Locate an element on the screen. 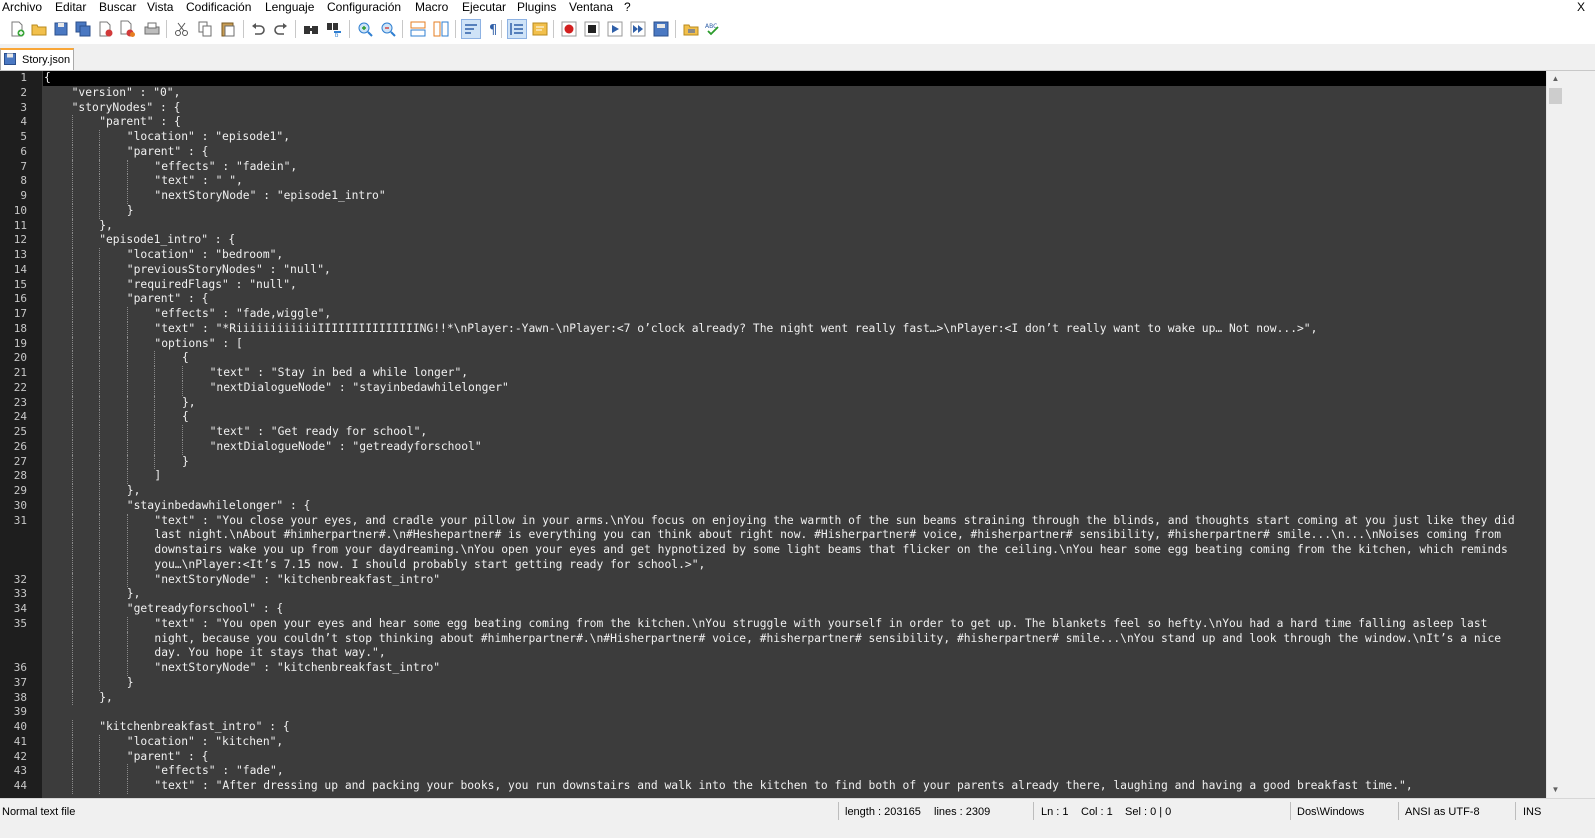  menu-plugins: Plugins is located at coordinates (536, 7).